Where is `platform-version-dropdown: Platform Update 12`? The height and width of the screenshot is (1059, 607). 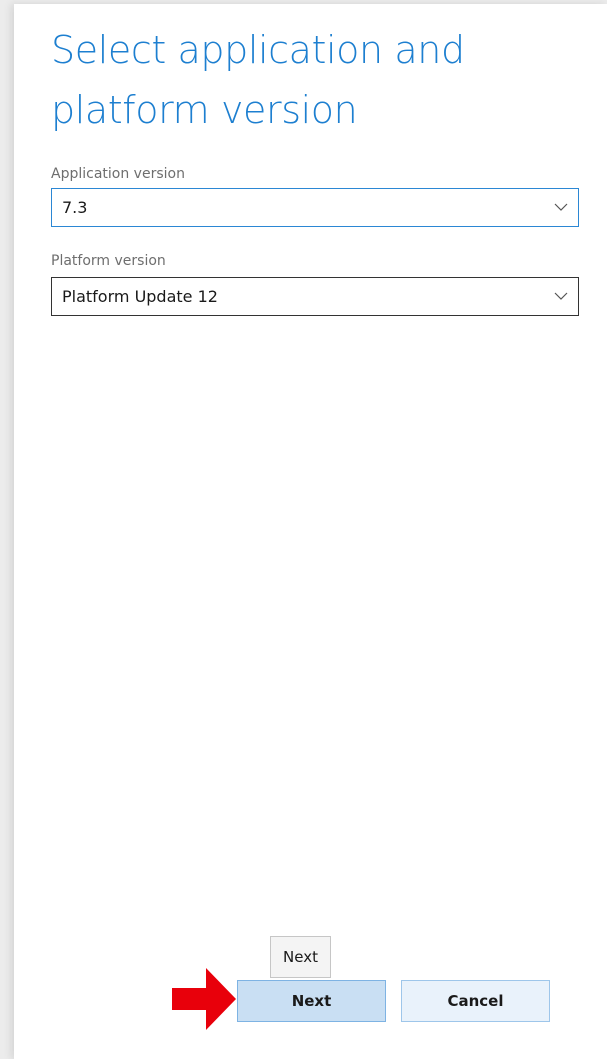 platform-version-dropdown: Platform Update 12 is located at coordinates (315, 296).